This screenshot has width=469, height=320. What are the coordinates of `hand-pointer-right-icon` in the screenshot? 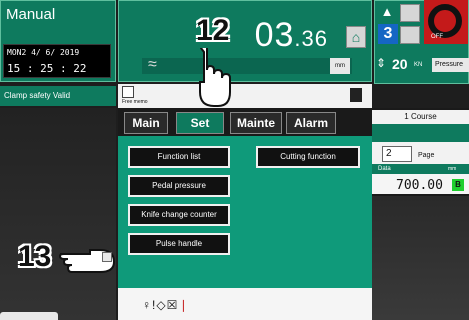 It's located at (87, 261).